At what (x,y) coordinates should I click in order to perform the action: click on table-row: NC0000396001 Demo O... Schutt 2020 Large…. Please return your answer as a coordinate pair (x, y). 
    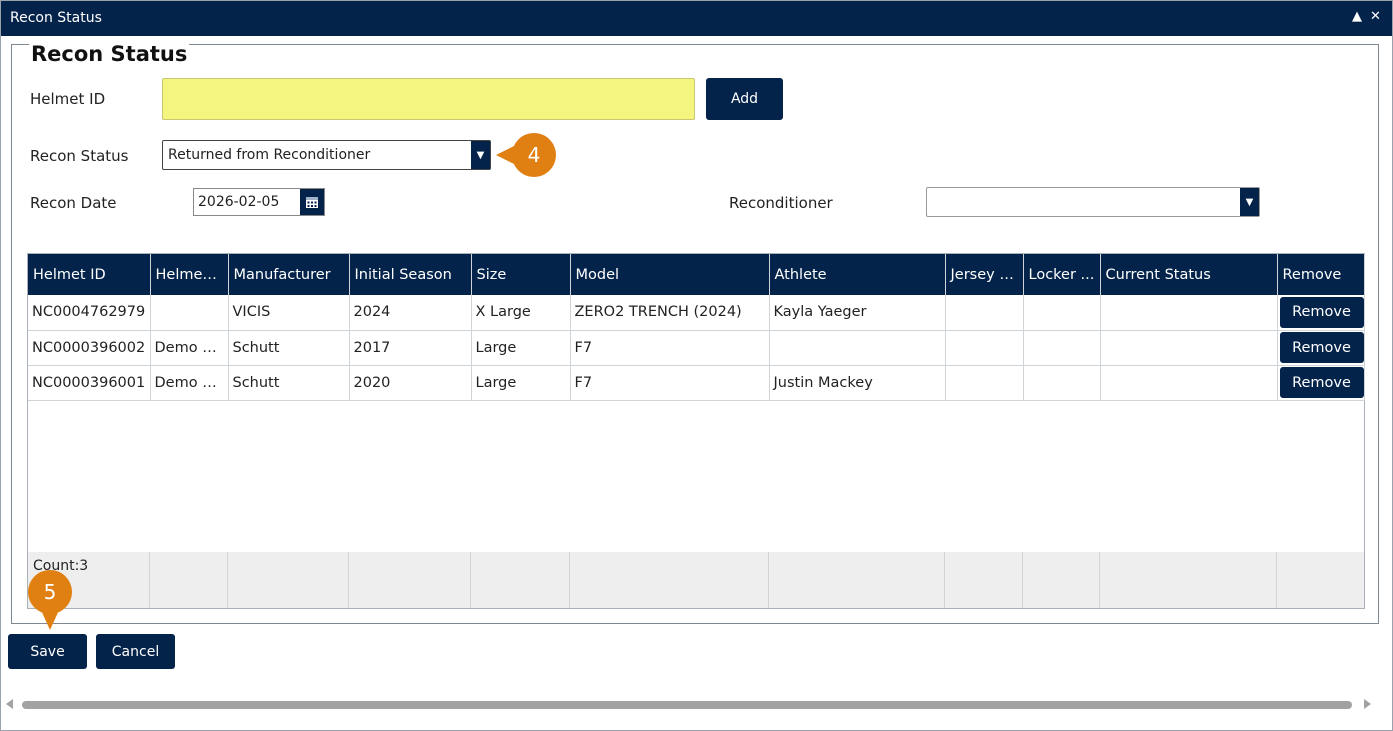
    Looking at the image, I should click on (696, 383).